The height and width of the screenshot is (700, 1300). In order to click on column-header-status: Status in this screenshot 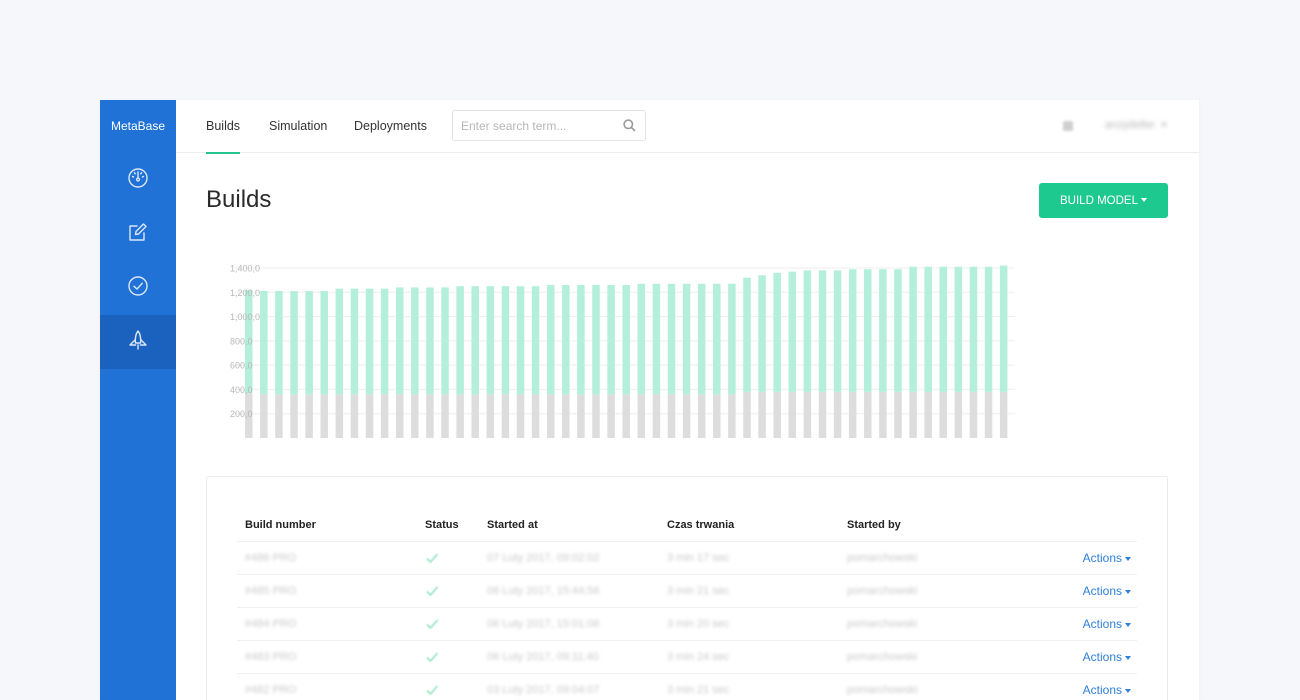, I will do `click(442, 525)`.